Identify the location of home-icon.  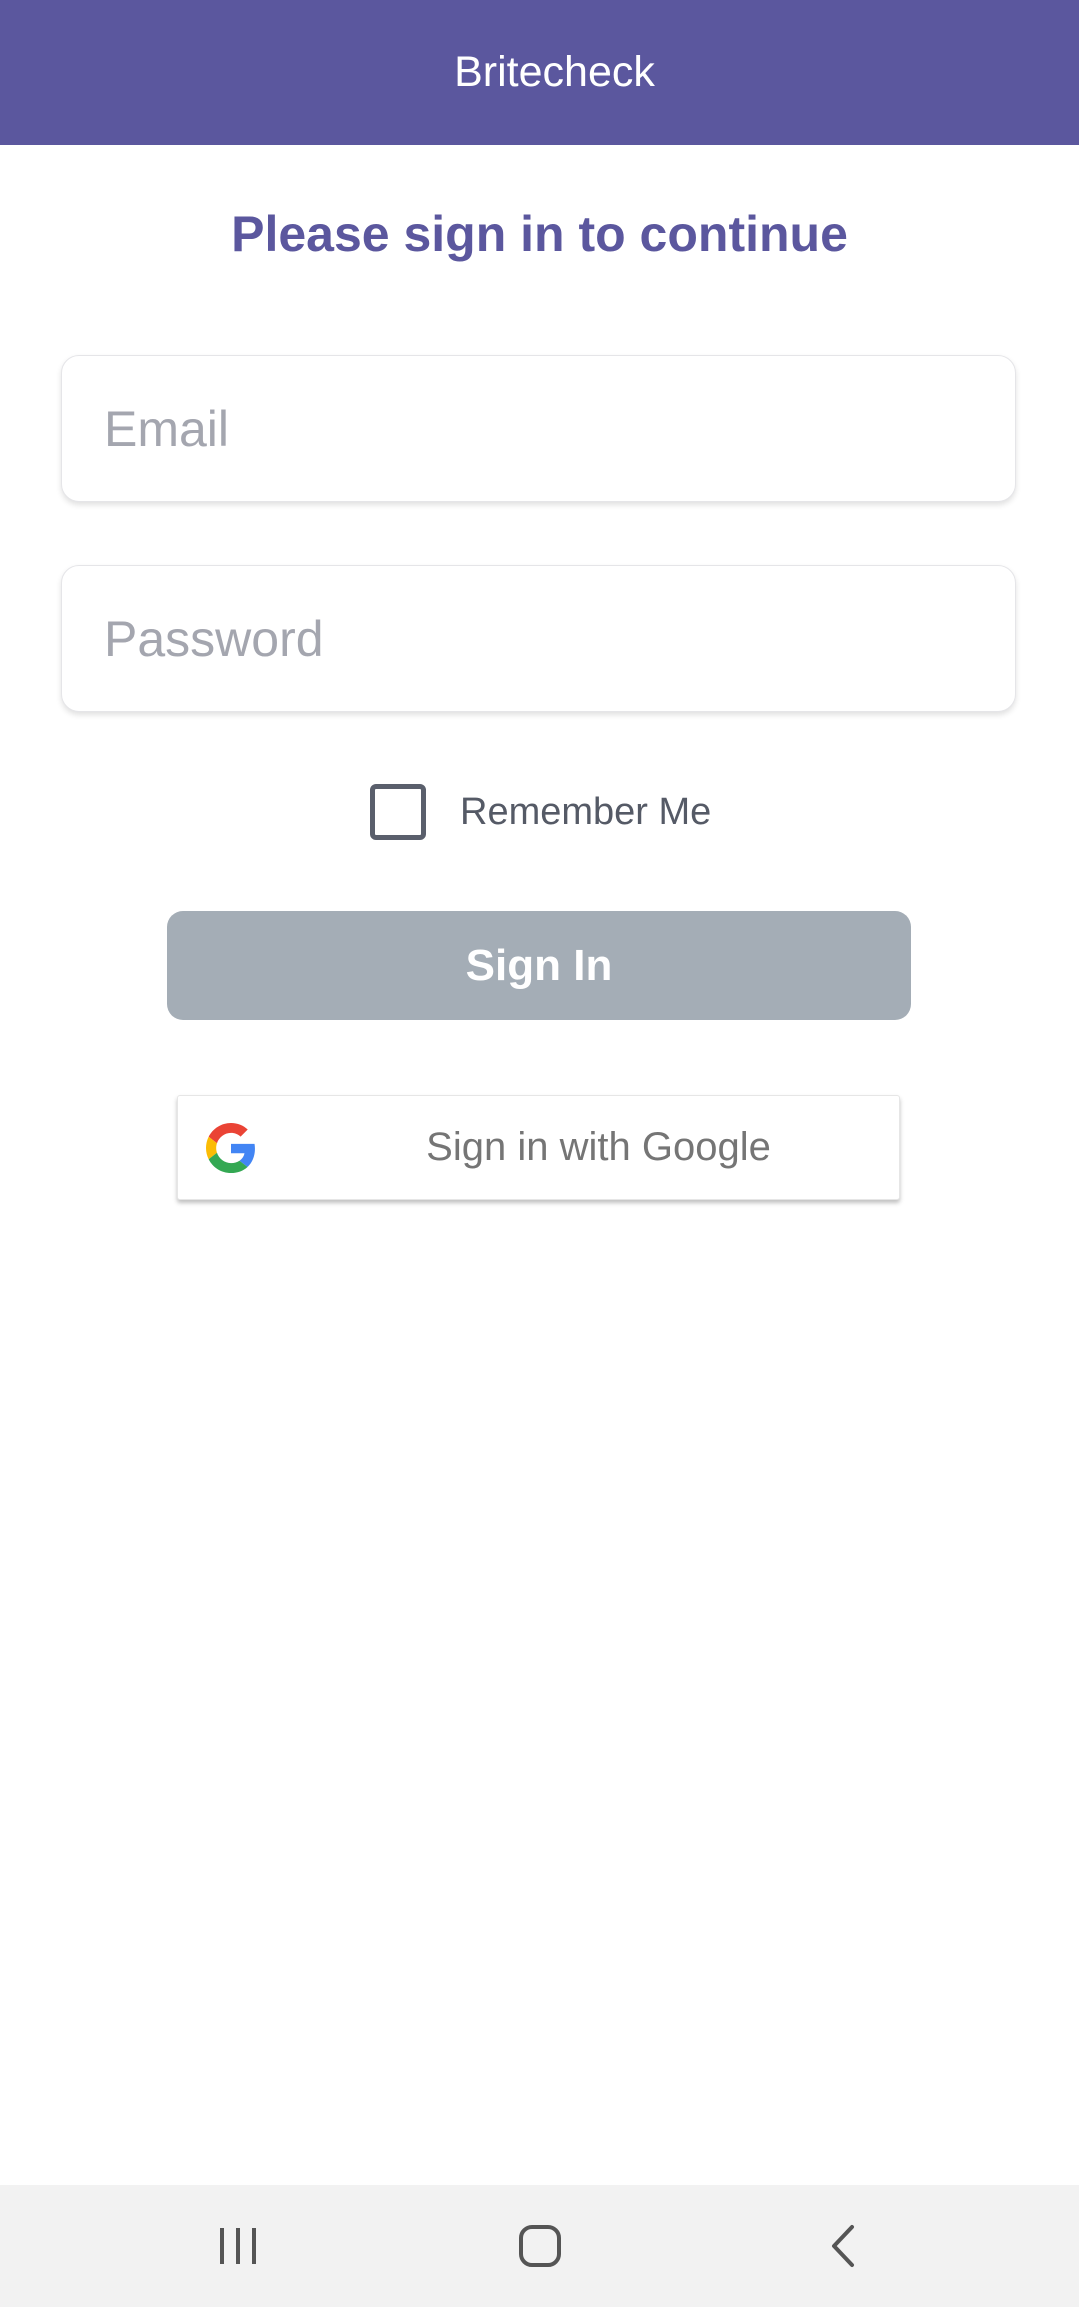
(540, 2246).